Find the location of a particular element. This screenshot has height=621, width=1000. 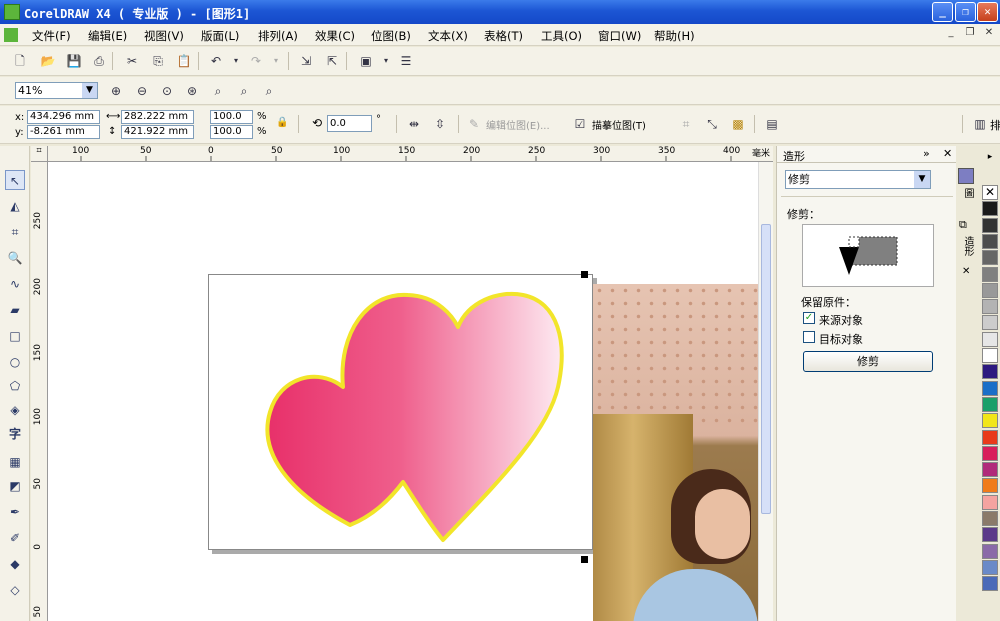

source-object-checkbox: ✓ is located at coordinates (809, 318).